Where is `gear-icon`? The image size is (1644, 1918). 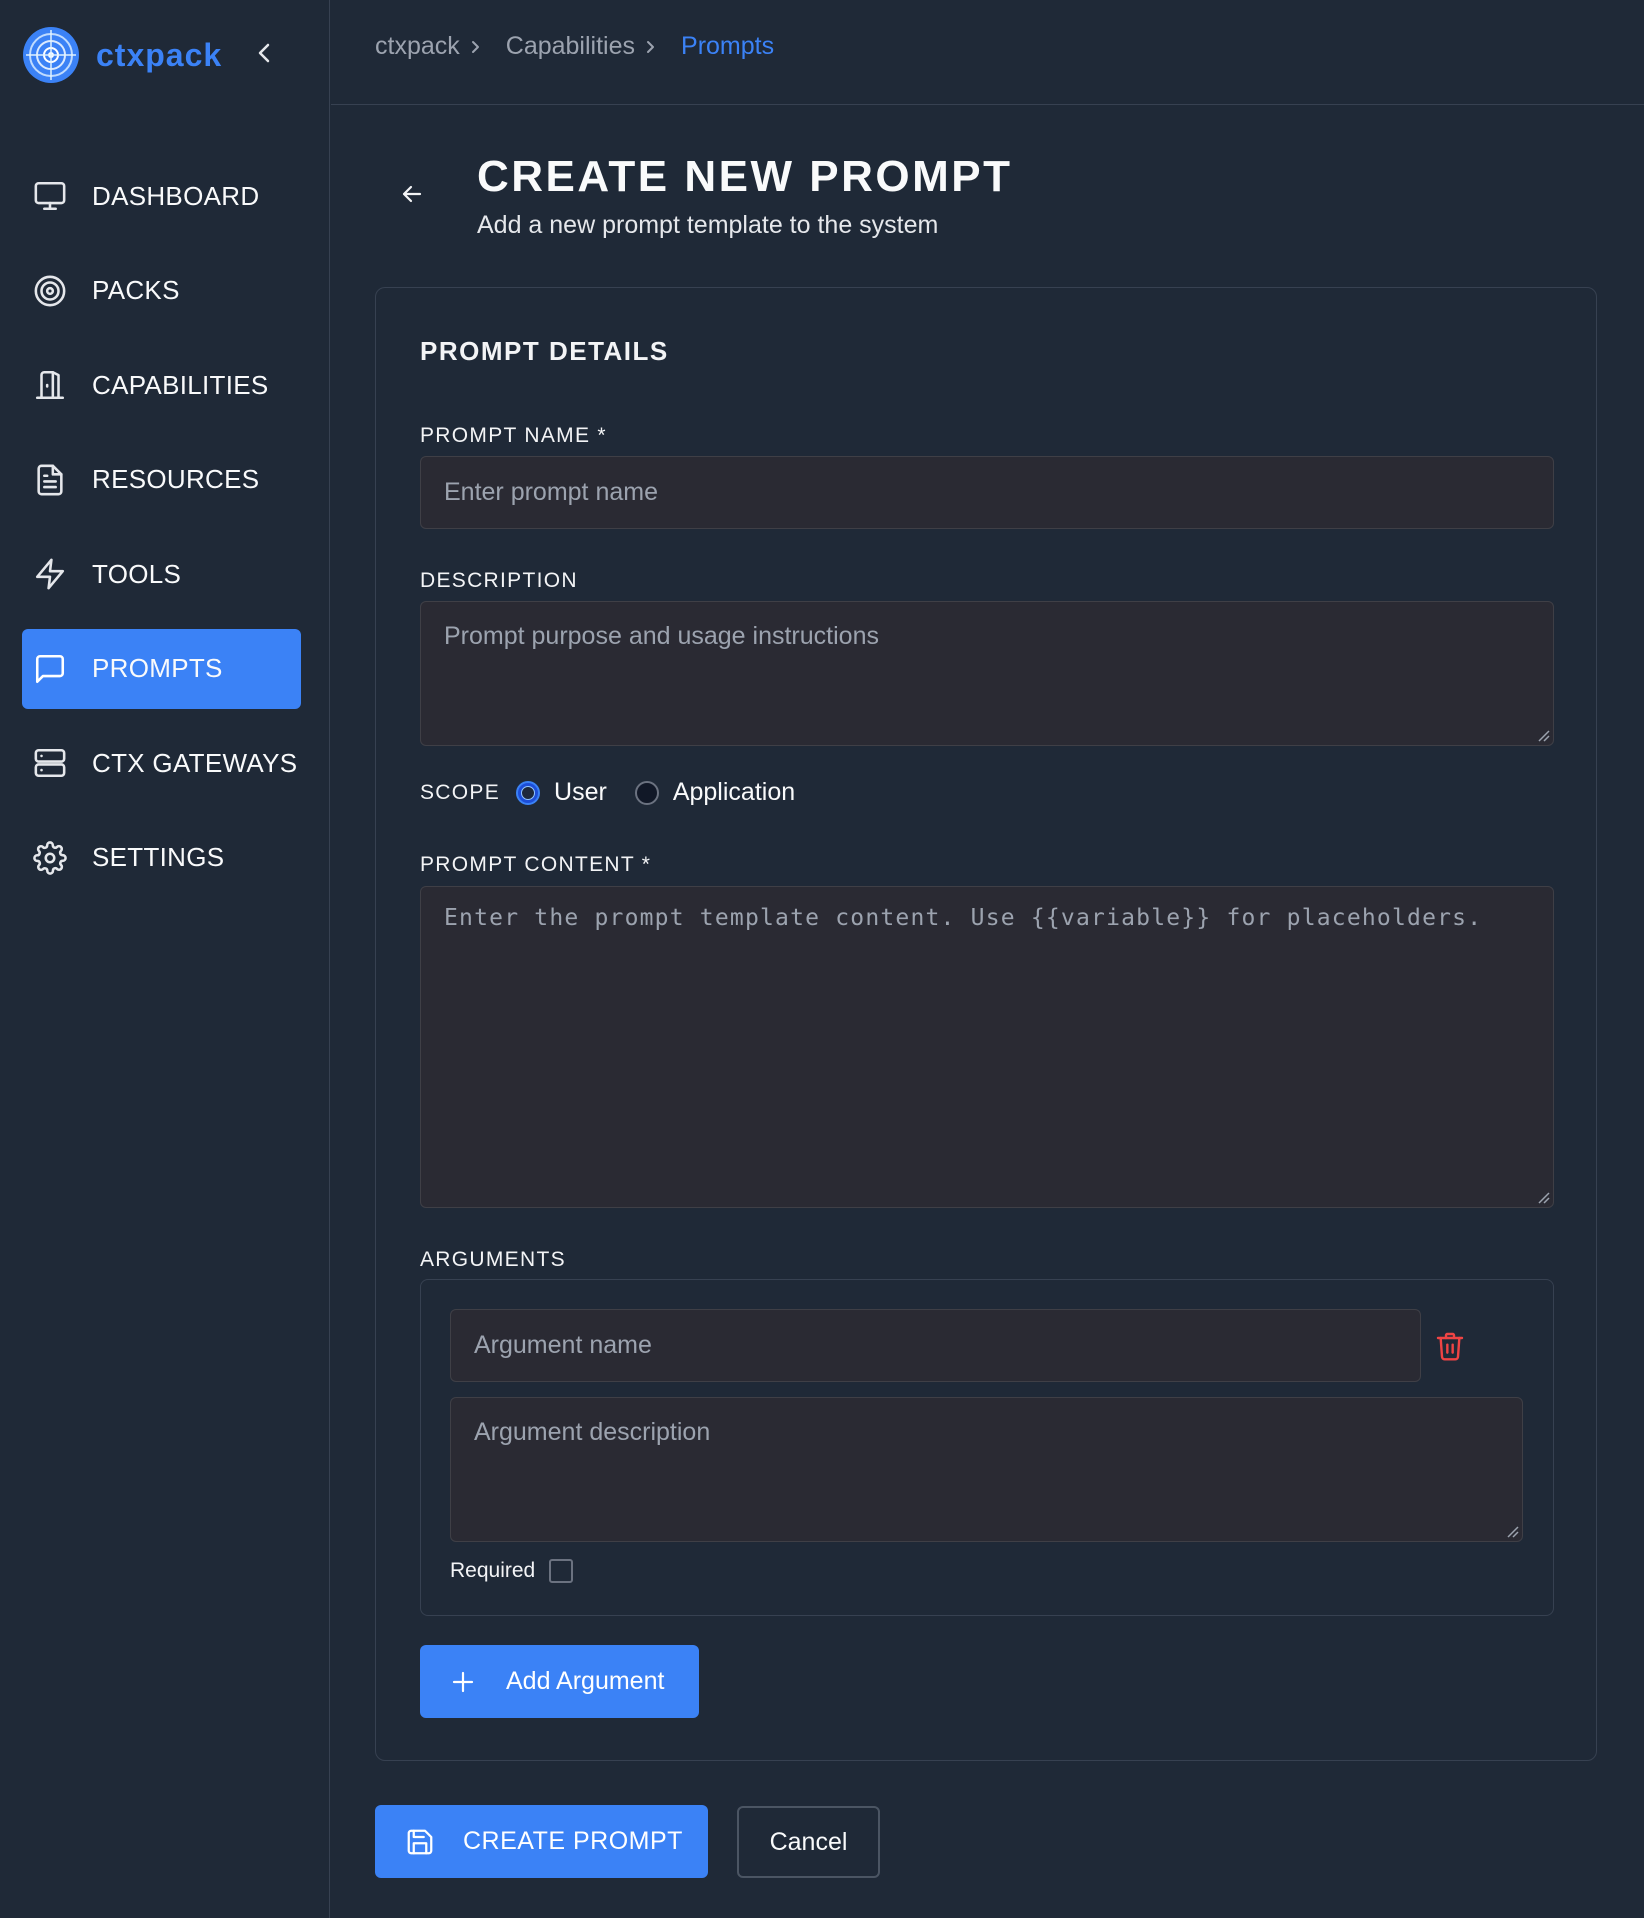
gear-icon is located at coordinates (50, 858).